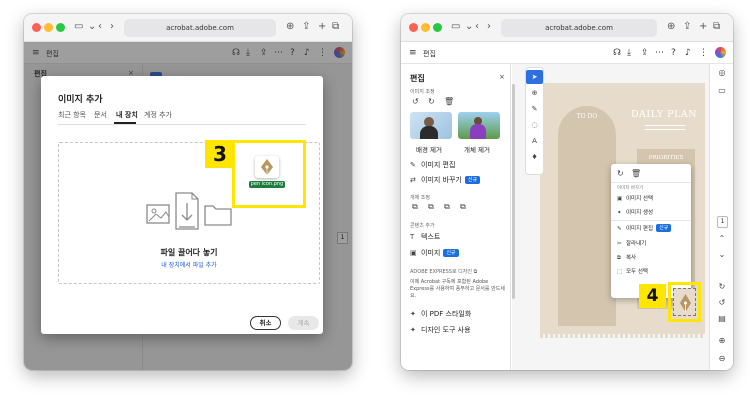 This screenshot has height=402, width=750. I want to click on tab-recent: 최근 항목, so click(72, 115).